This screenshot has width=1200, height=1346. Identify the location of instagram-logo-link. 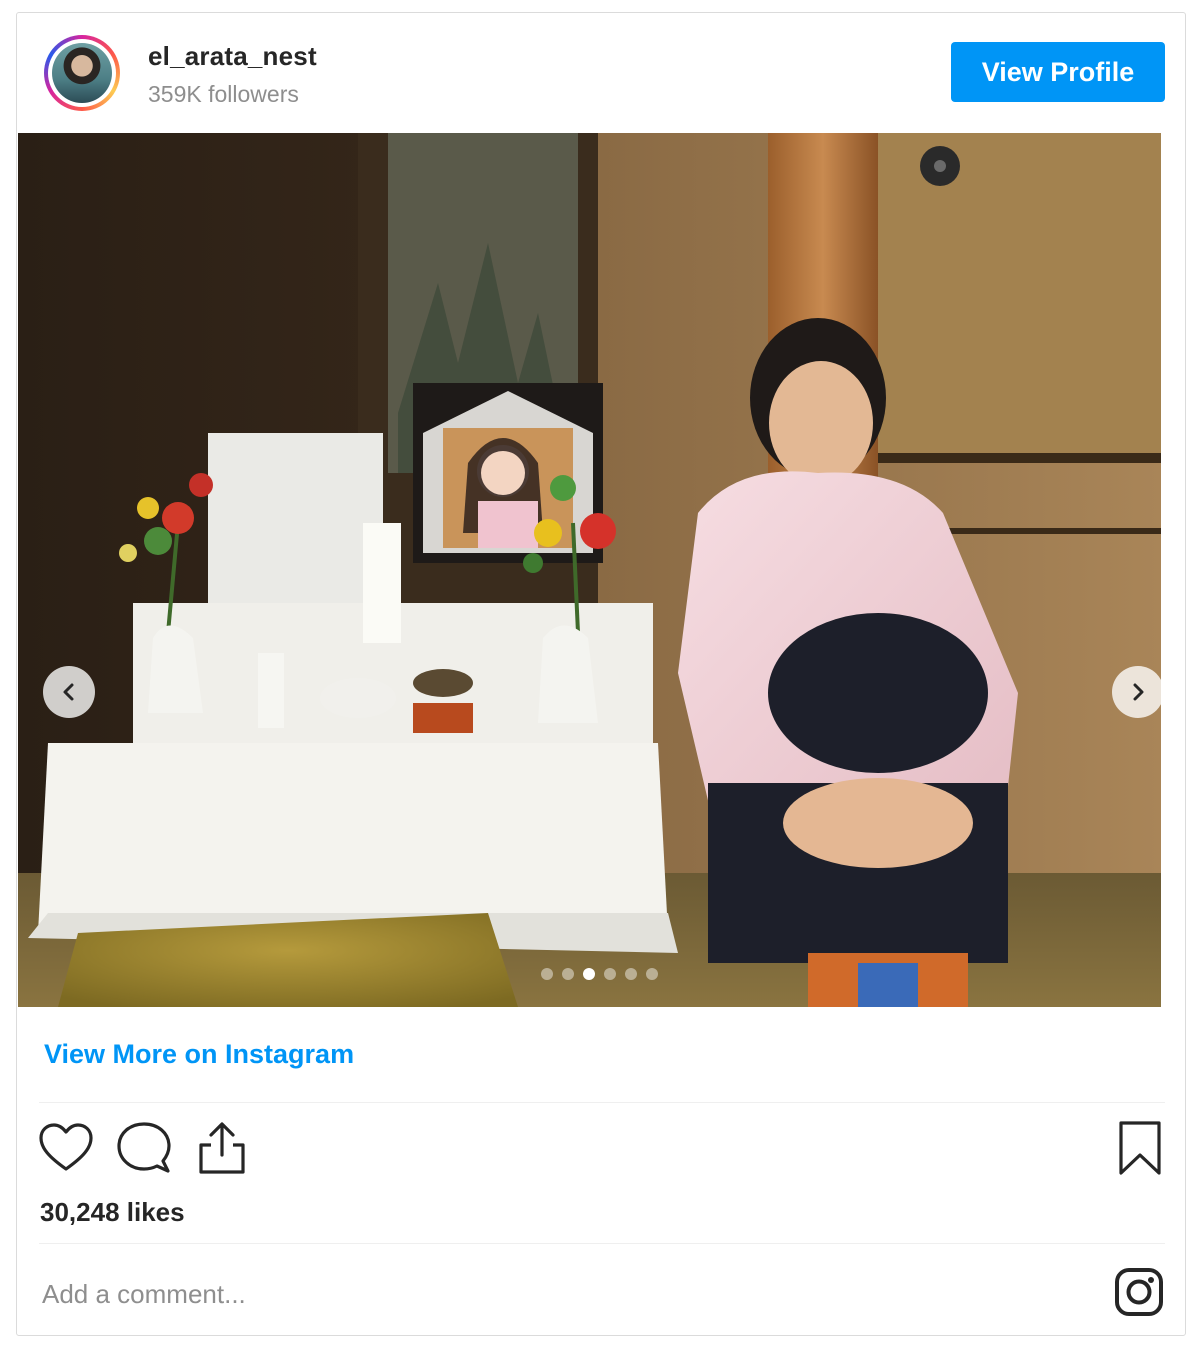
(1139, 1292).